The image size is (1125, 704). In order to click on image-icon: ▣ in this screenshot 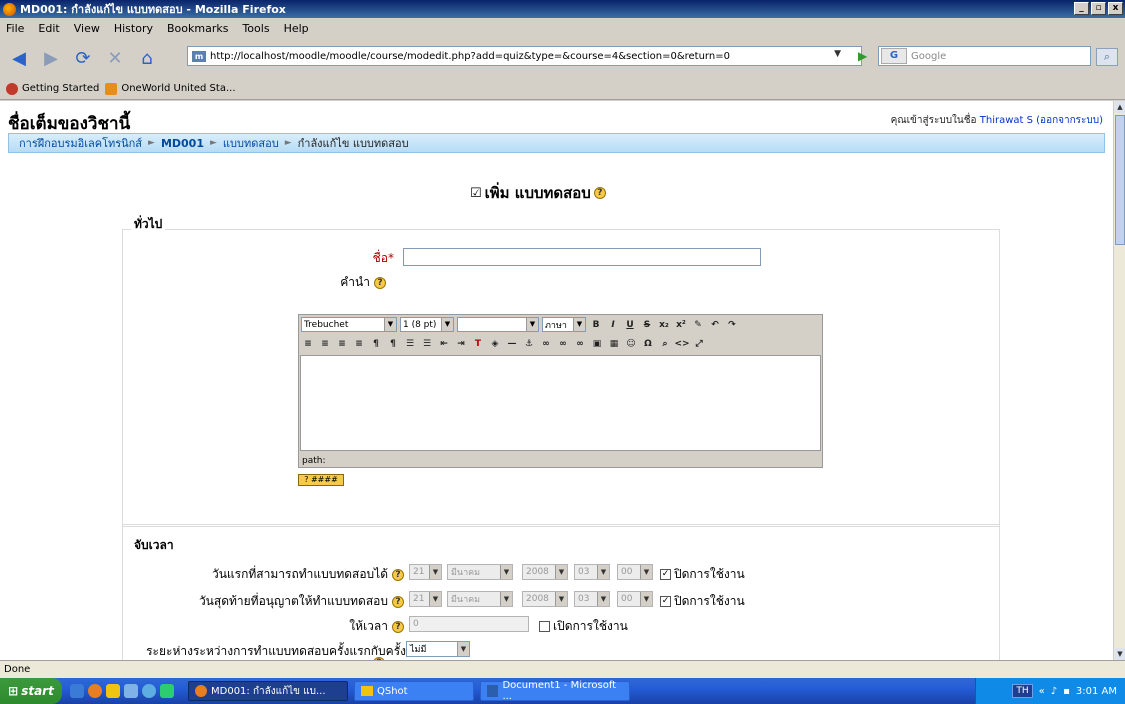, I will do `click(597, 344)`.